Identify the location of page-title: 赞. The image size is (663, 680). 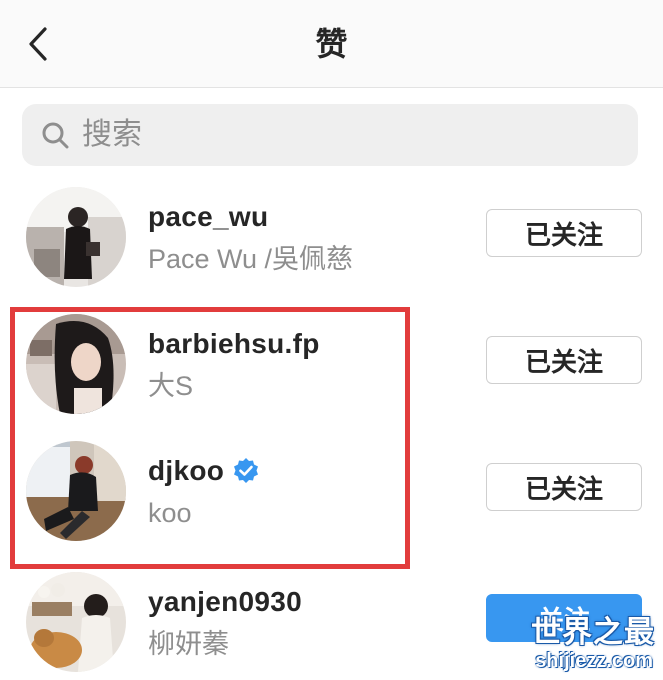
(331, 44).